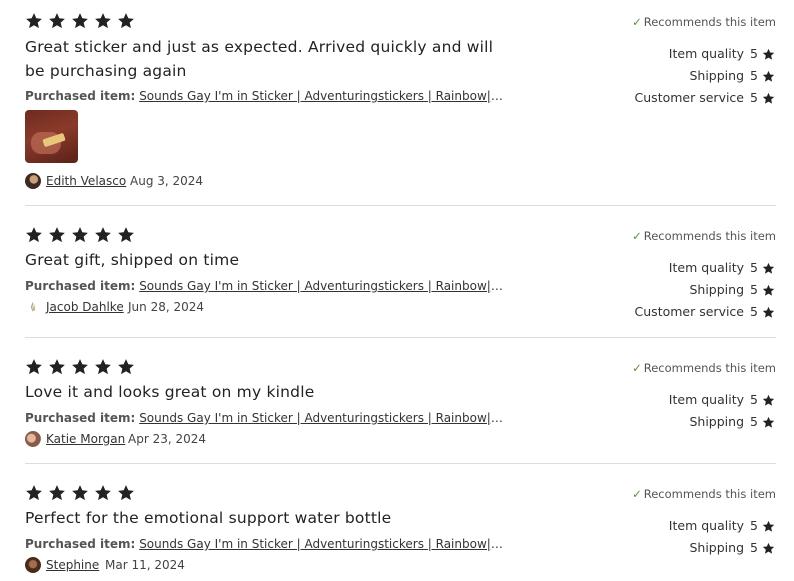 This screenshot has height=581, width=794. What do you see at coordinates (85, 439) in the screenshot?
I see `reviewer-name: Katie Morgan` at bounding box center [85, 439].